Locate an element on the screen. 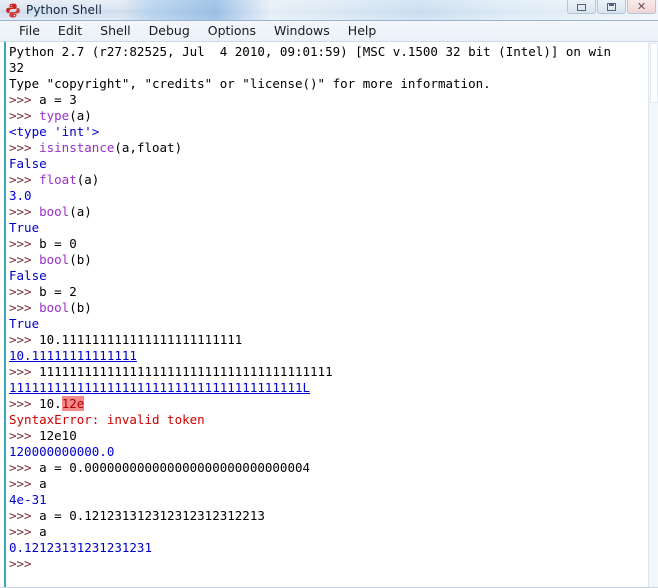 This screenshot has height=588, width=658. console-line: >>> b = 2 is located at coordinates (333, 292).